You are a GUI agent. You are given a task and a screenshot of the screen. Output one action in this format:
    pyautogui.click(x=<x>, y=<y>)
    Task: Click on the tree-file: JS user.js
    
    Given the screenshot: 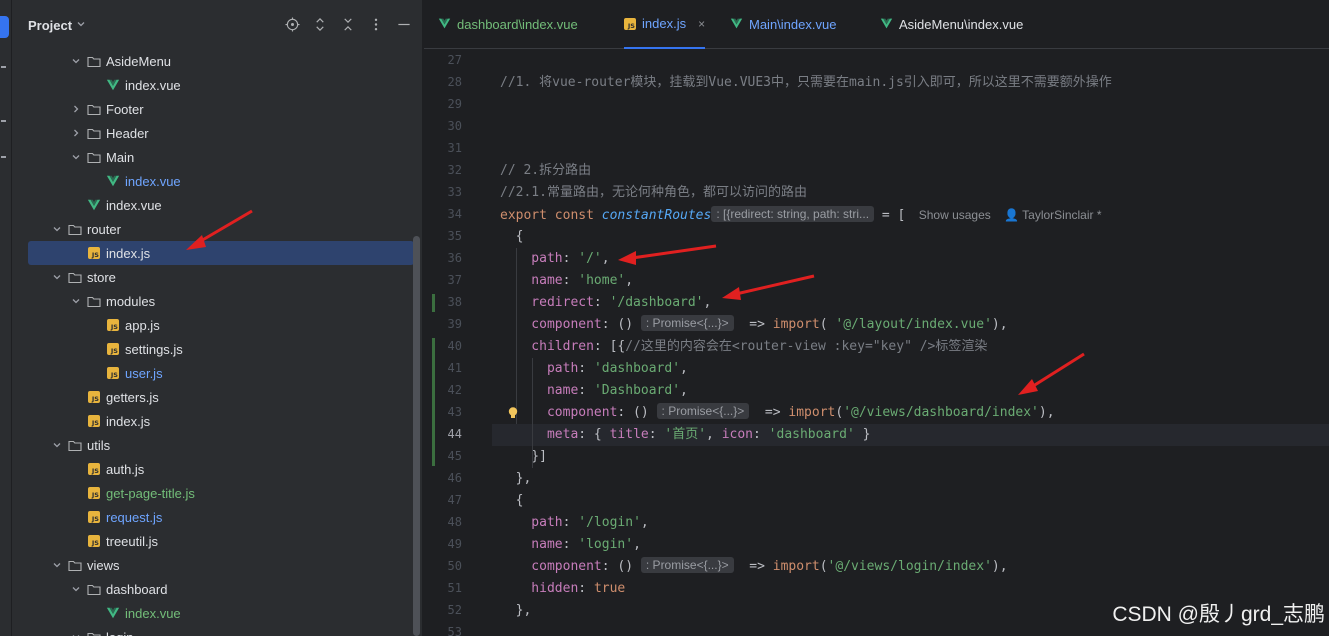 What is the action you would take?
    pyautogui.click(x=213, y=373)
    